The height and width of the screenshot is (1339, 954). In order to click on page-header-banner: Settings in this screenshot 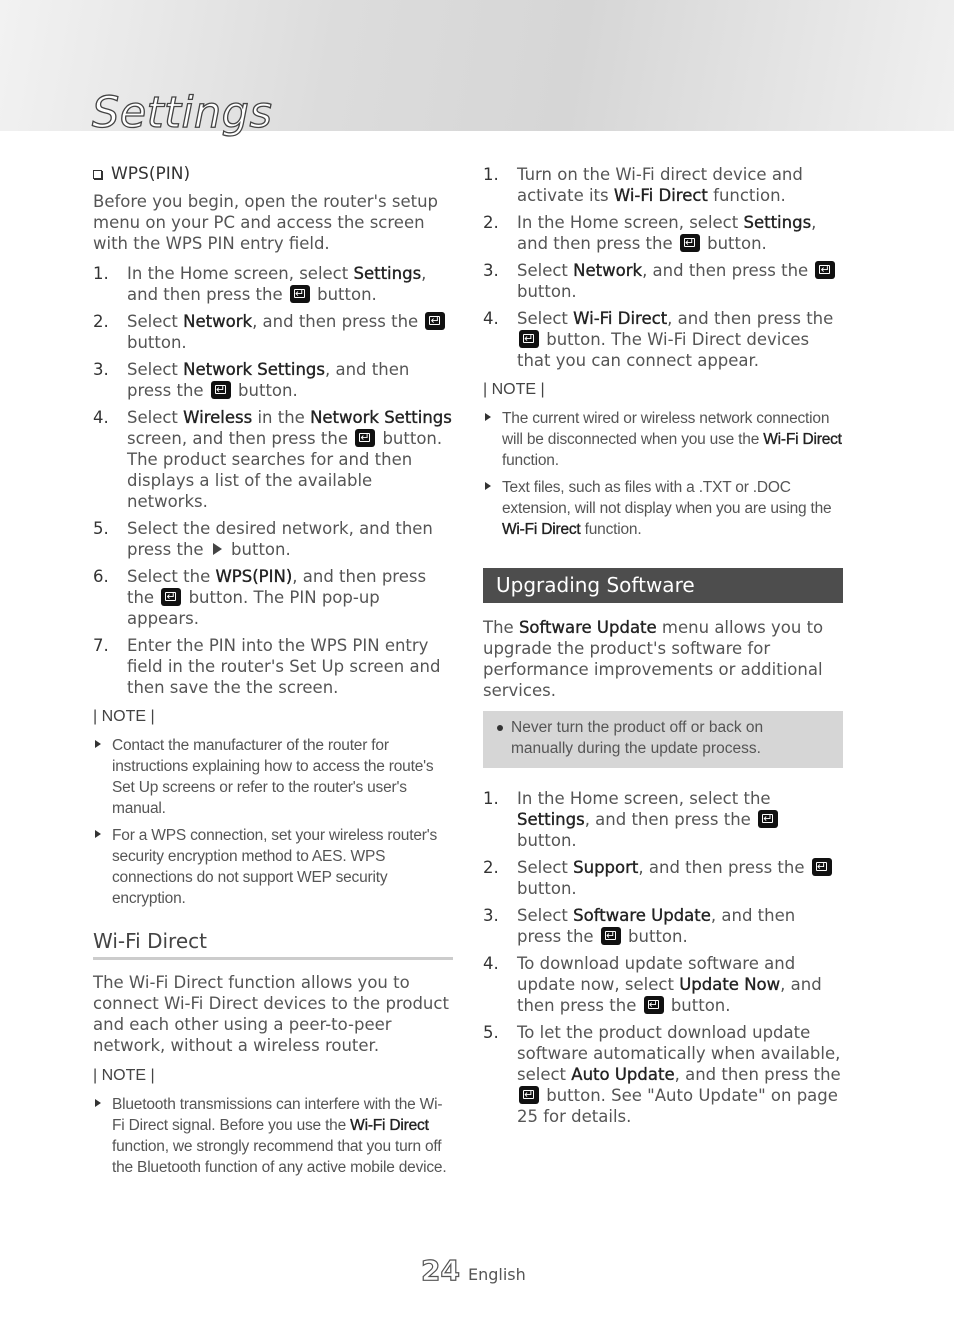, I will do `click(477, 69)`.